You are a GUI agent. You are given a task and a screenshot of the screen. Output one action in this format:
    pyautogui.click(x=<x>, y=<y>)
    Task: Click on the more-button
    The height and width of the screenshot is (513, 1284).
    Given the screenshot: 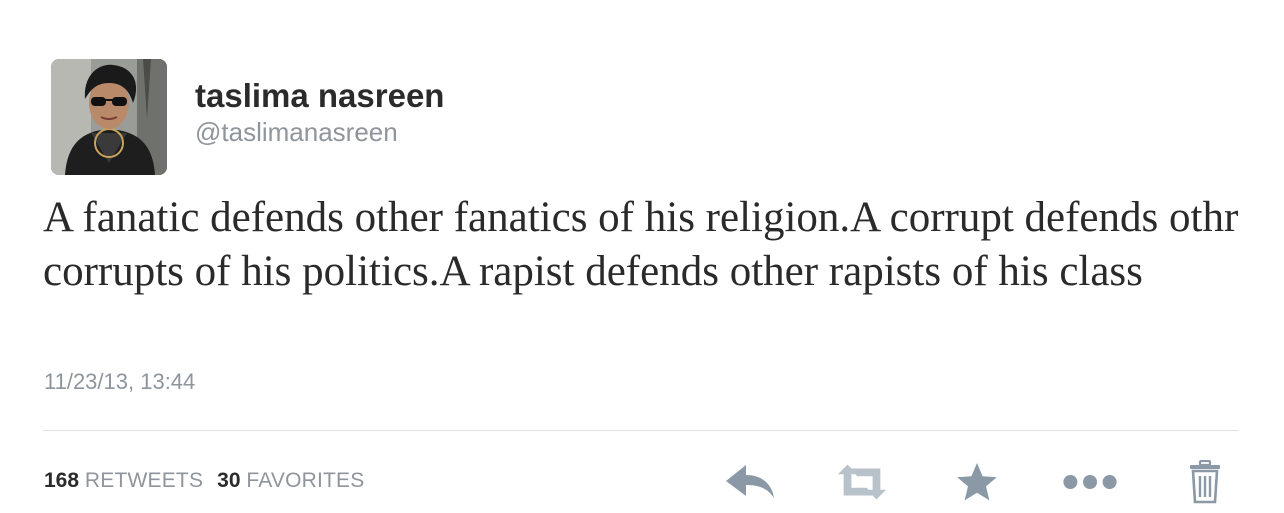 What is the action you would take?
    pyautogui.click(x=1090, y=482)
    